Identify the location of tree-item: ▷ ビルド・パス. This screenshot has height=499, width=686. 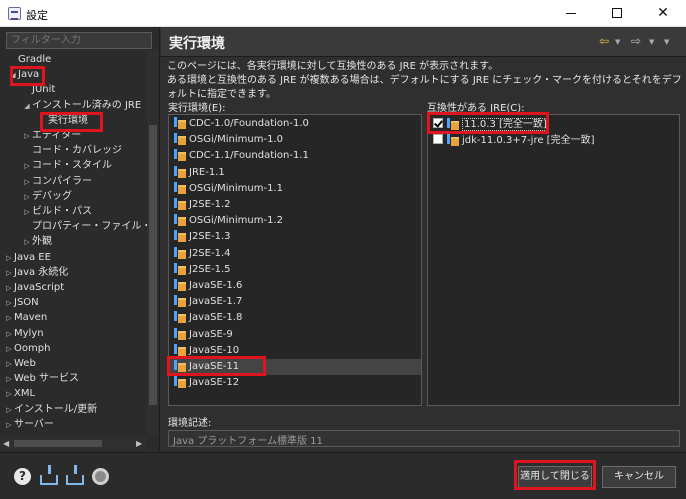
(57, 211).